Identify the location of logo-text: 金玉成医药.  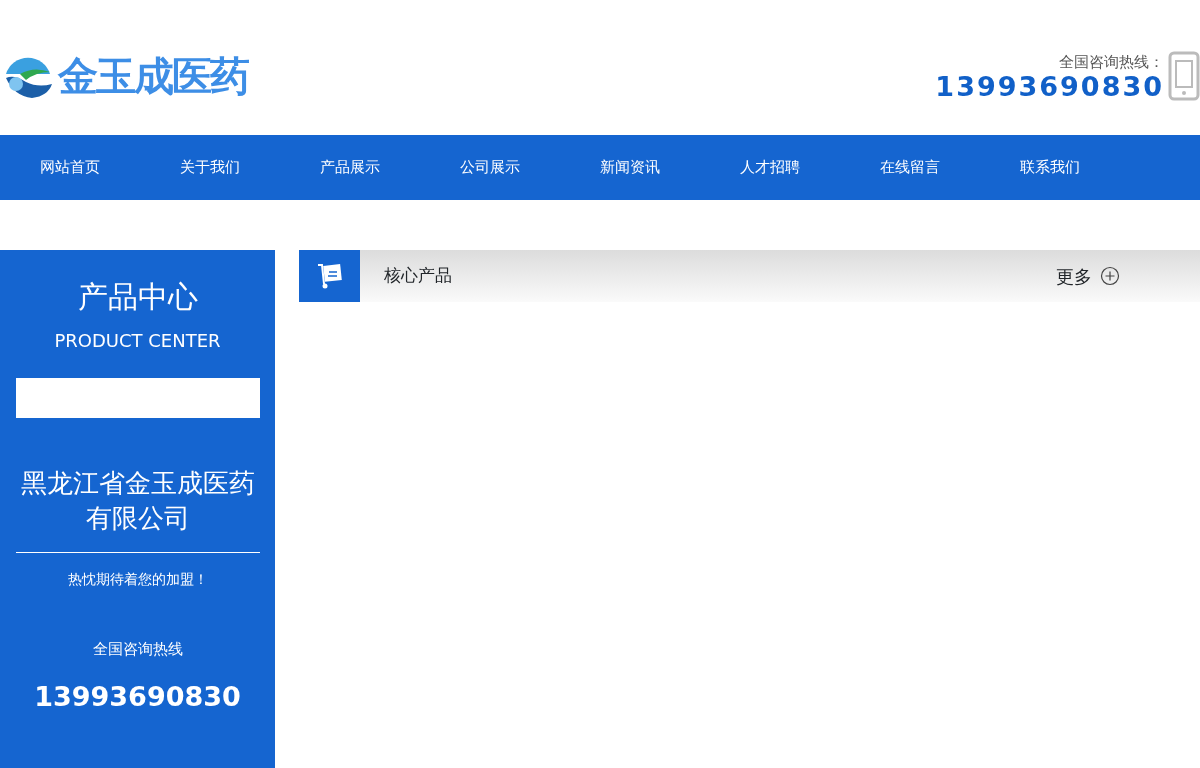
(153, 75).